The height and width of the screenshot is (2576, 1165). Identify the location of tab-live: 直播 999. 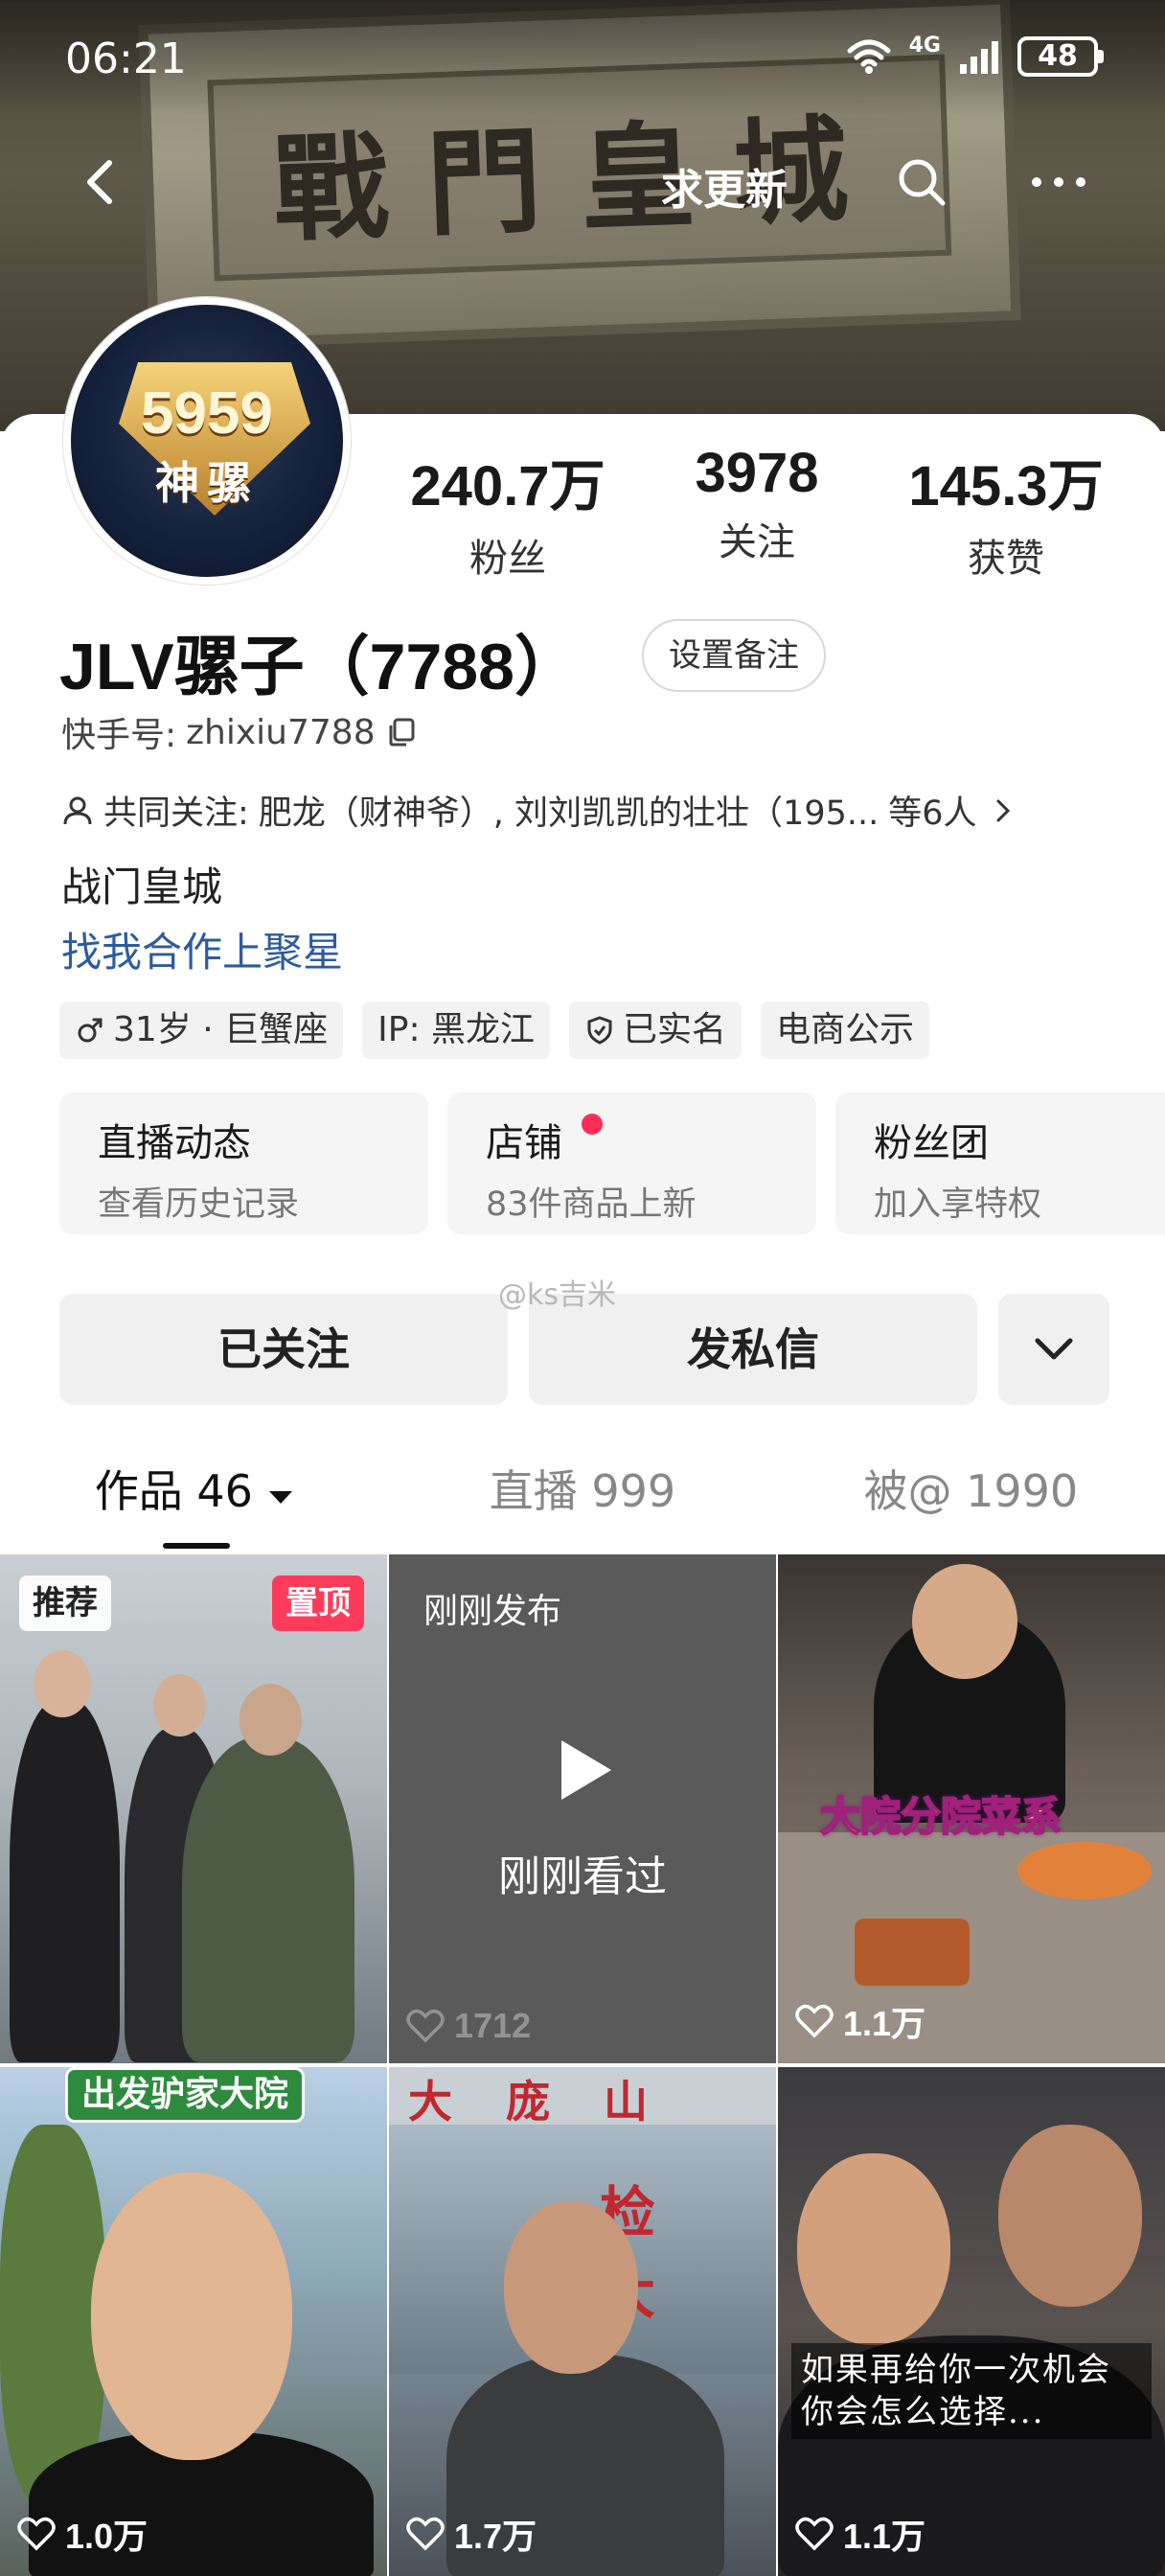
(582, 1504).